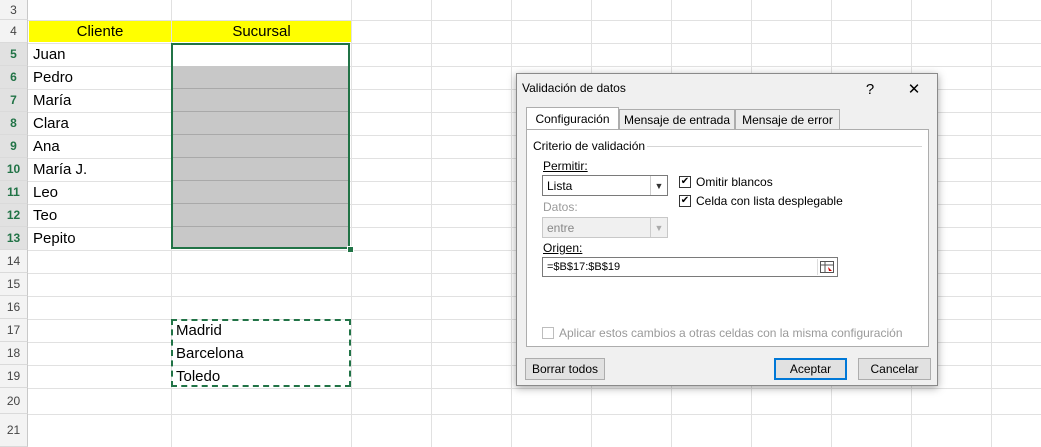 This screenshot has width=1041, height=447. I want to click on client-cell: Pedro, so click(100, 77).